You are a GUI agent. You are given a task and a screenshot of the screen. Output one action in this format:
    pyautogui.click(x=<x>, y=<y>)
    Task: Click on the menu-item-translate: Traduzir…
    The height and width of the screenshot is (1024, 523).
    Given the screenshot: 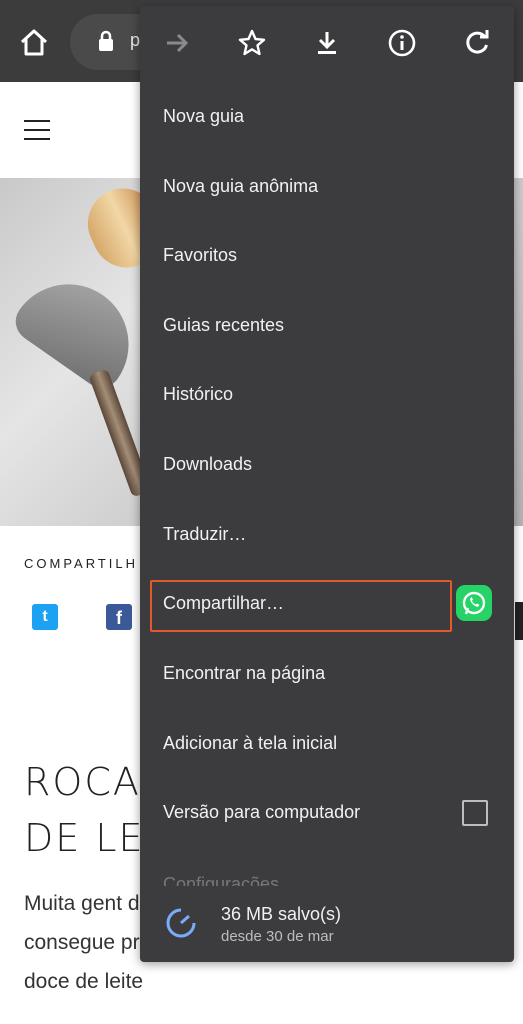 What is the action you would take?
    pyautogui.click(x=204, y=534)
    